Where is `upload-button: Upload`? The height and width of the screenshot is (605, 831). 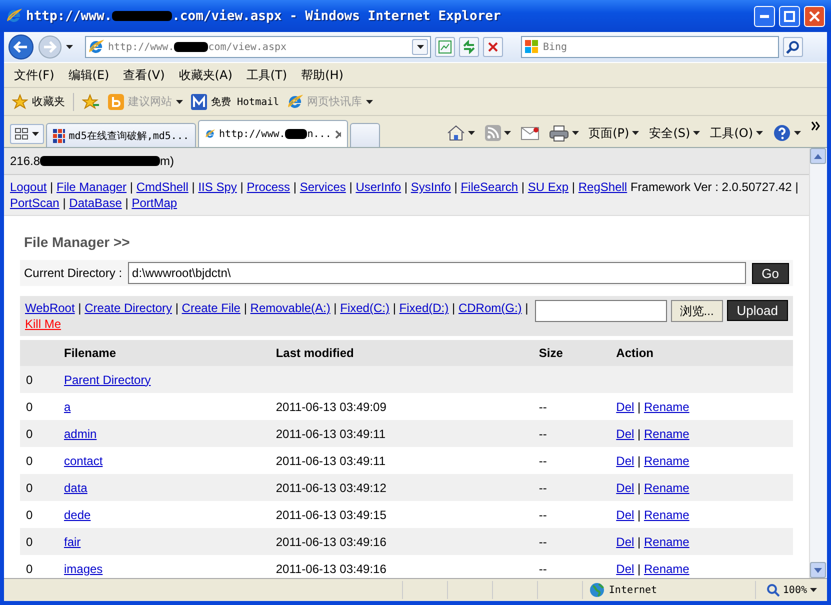 upload-button: Upload is located at coordinates (757, 310).